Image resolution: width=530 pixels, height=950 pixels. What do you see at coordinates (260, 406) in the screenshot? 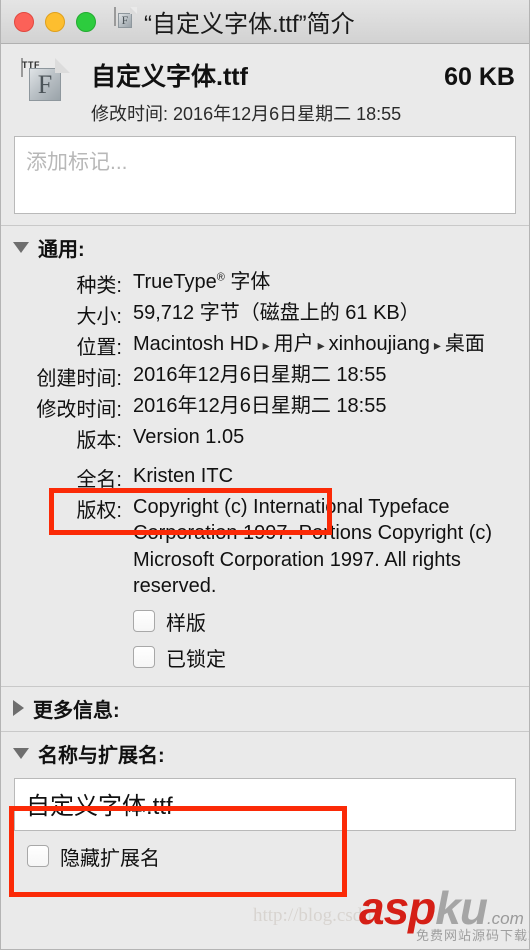
I see `modified-value: 2016年12月6日星期二 18:55` at bounding box center [260, 406].